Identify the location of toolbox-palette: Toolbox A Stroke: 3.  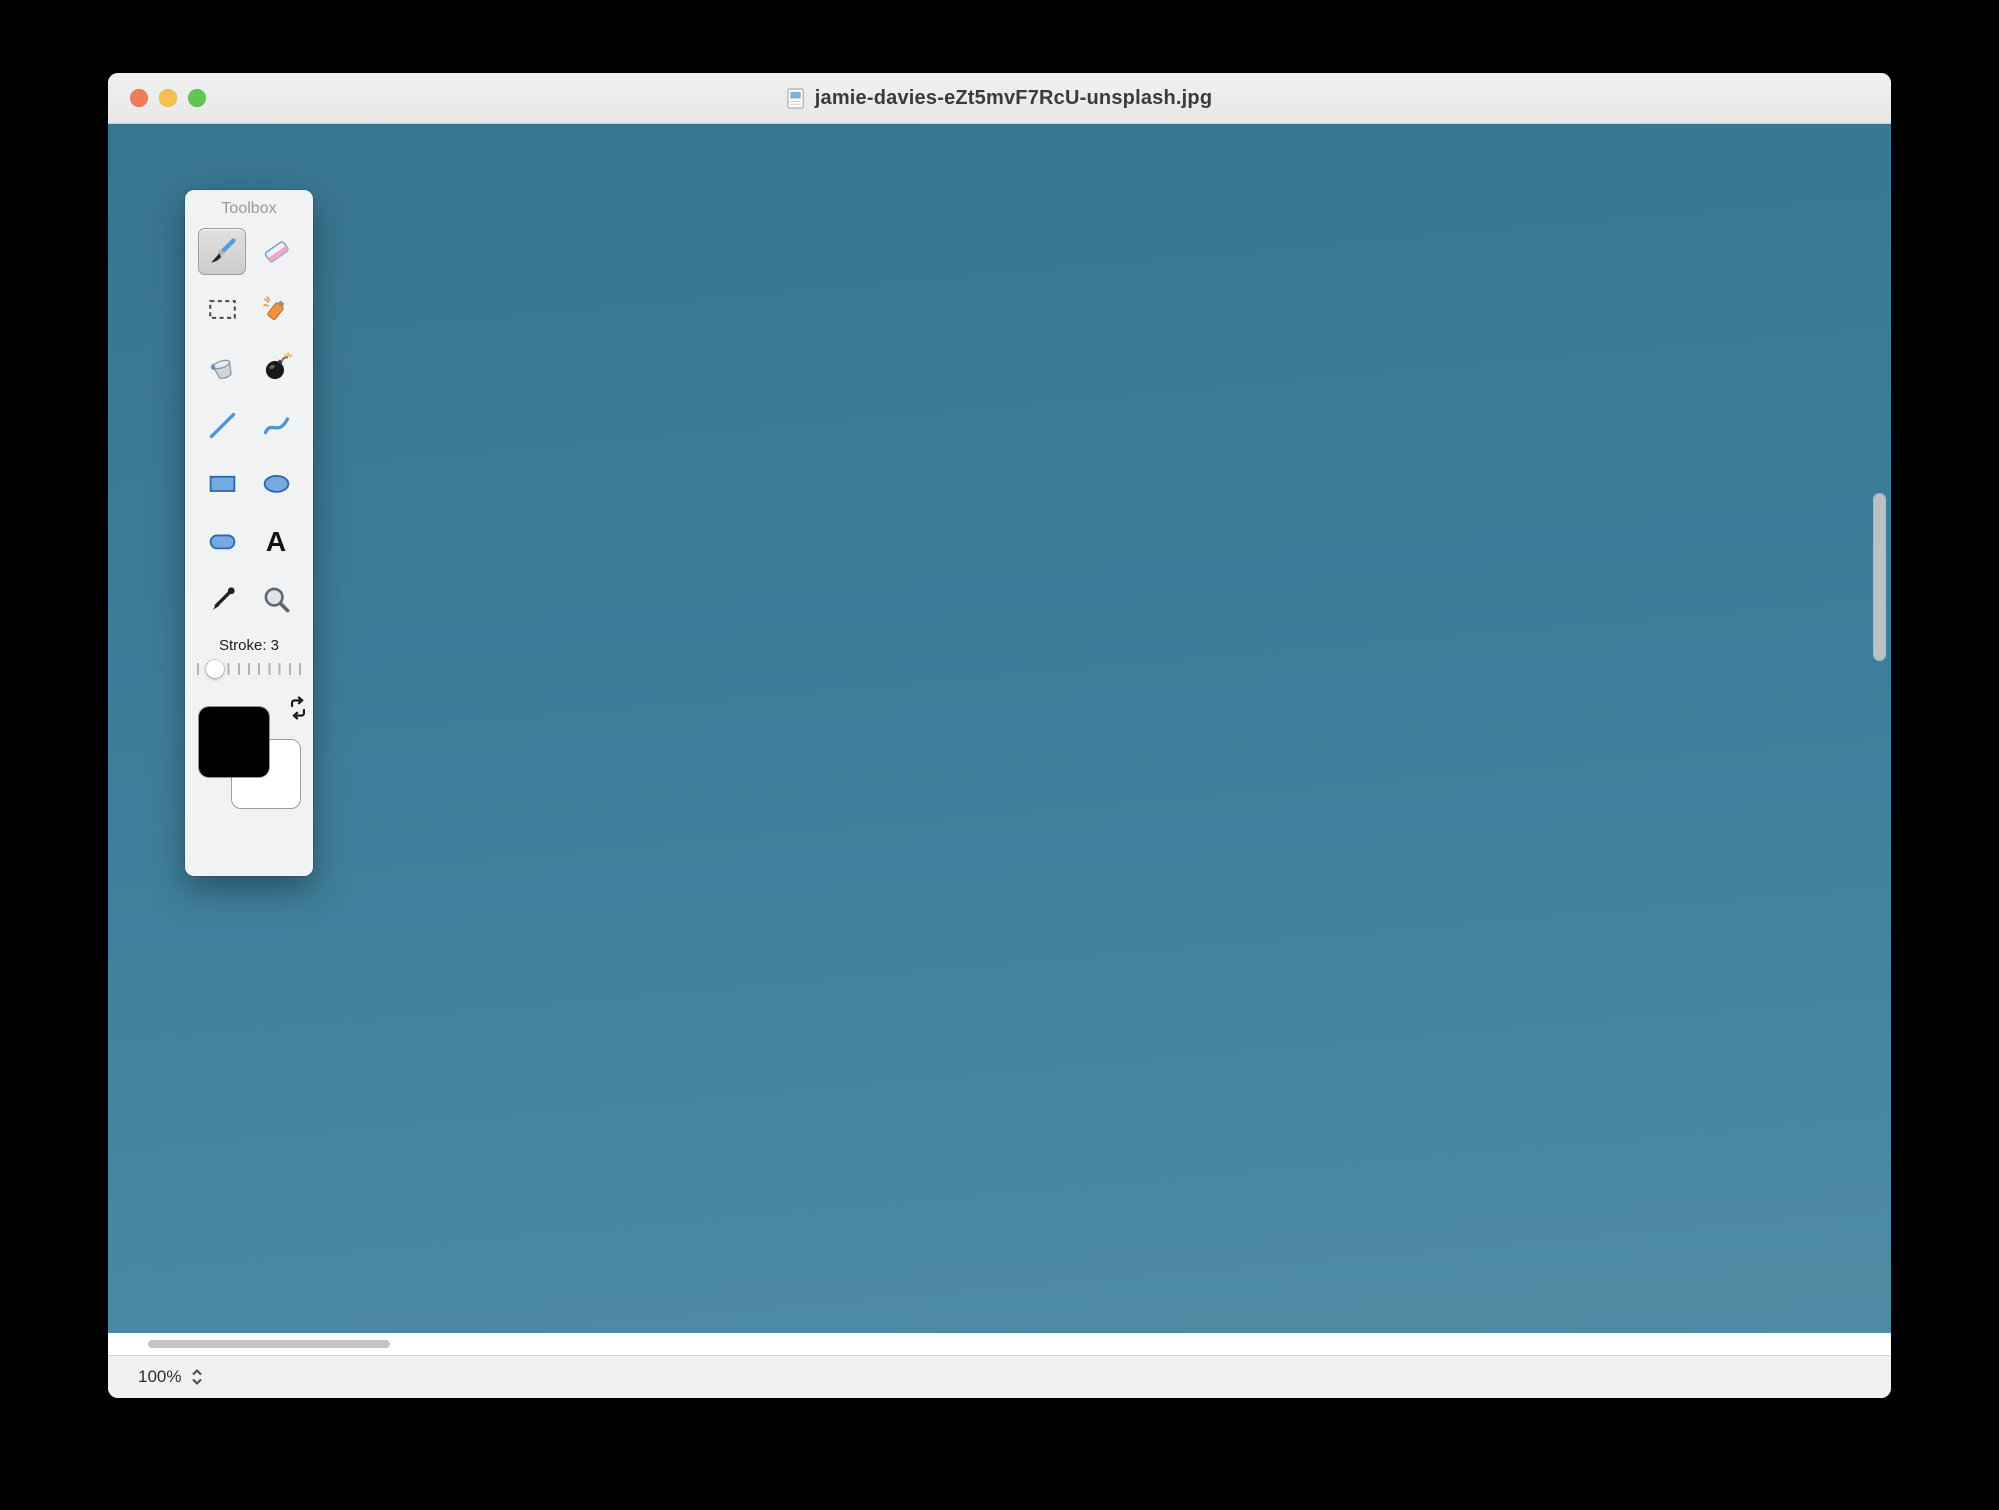
(249, 533).